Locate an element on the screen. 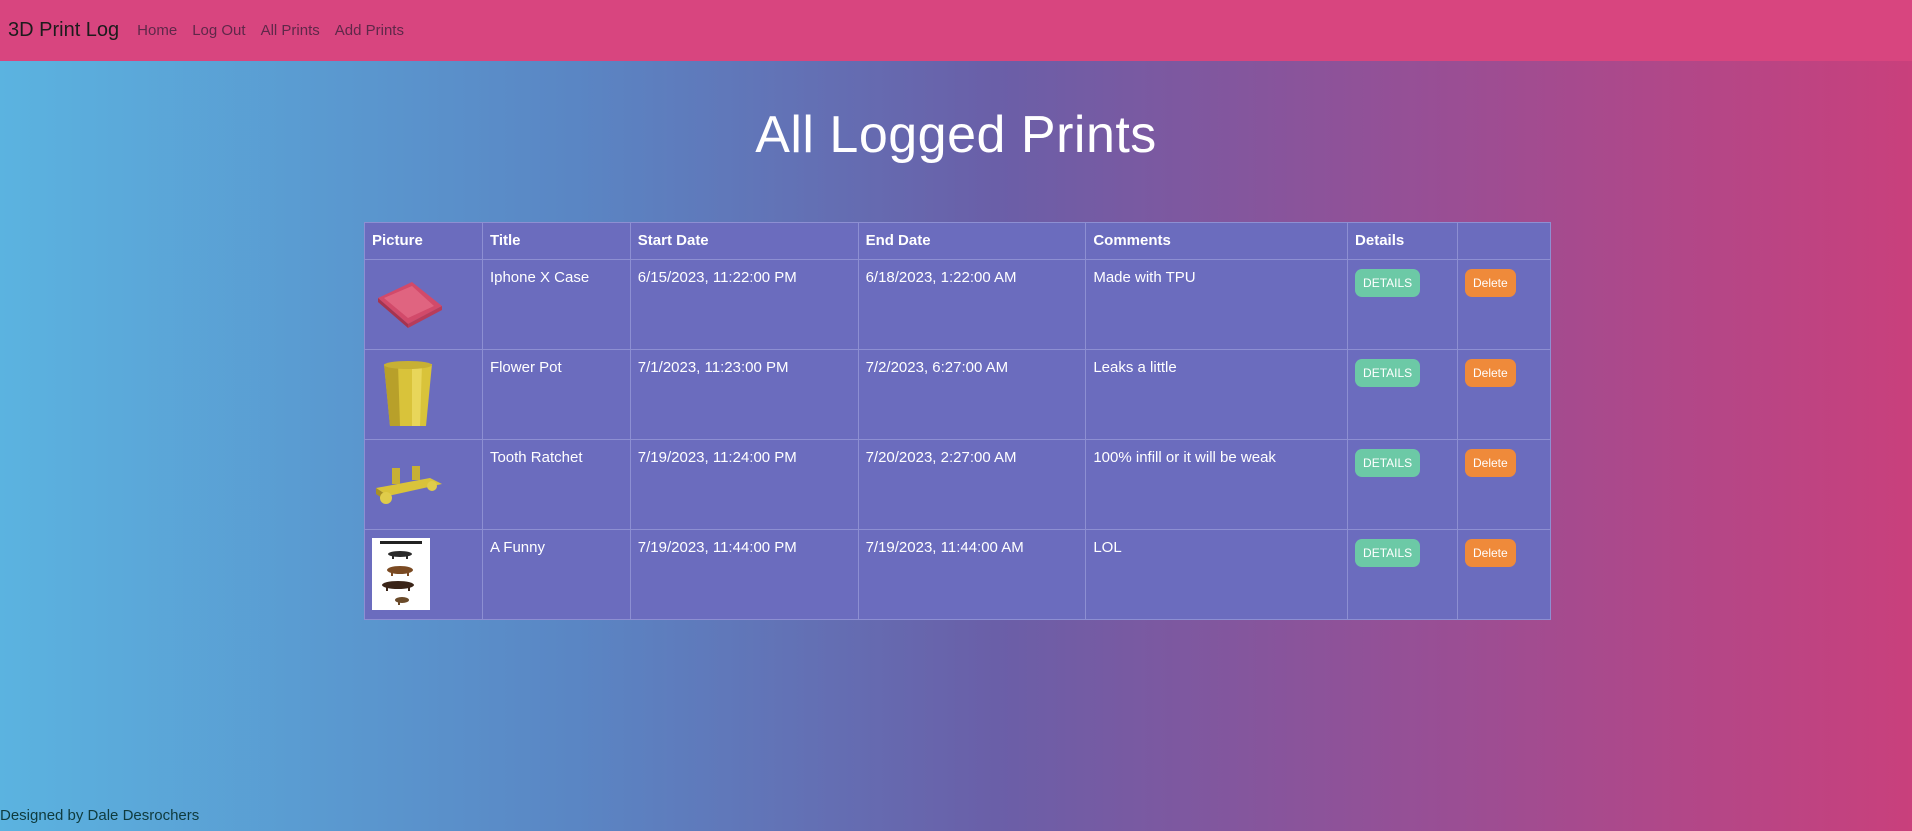 The height and width of the screenshot is (831, 1912). comments-cell: Leaks a little is located at coordinates (1217, 394).